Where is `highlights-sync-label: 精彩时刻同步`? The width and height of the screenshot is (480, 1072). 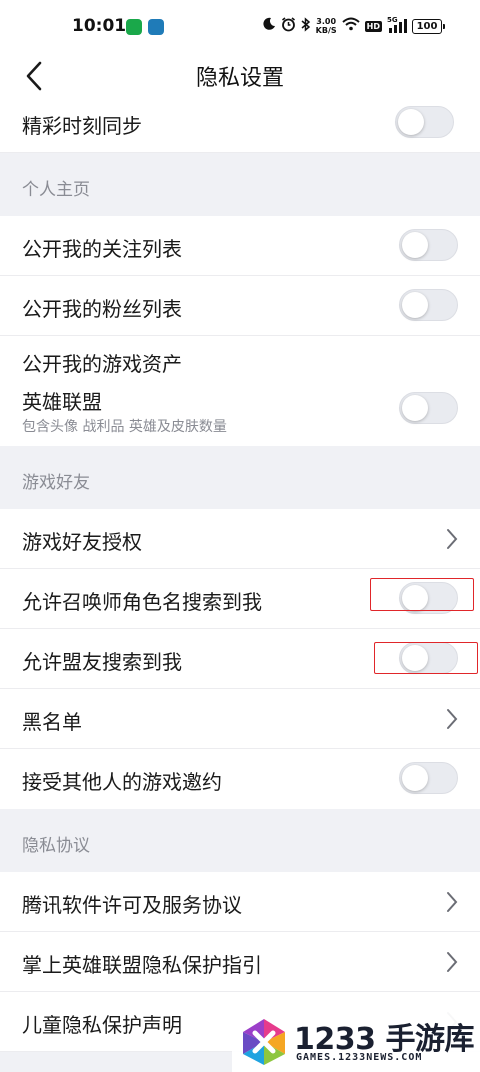 highlights-sync-label: 精彩时刻同步 is located at coordinates (82, 126).